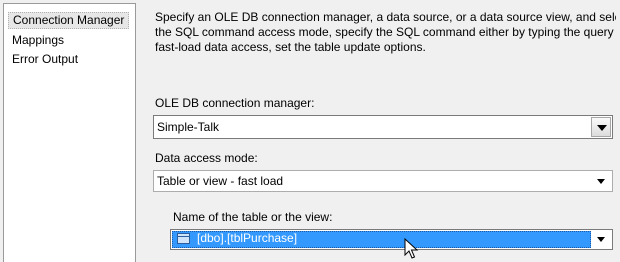  Describe the element at coordinates (183, 238) in the screenshot. I see `table-icon` at that location.